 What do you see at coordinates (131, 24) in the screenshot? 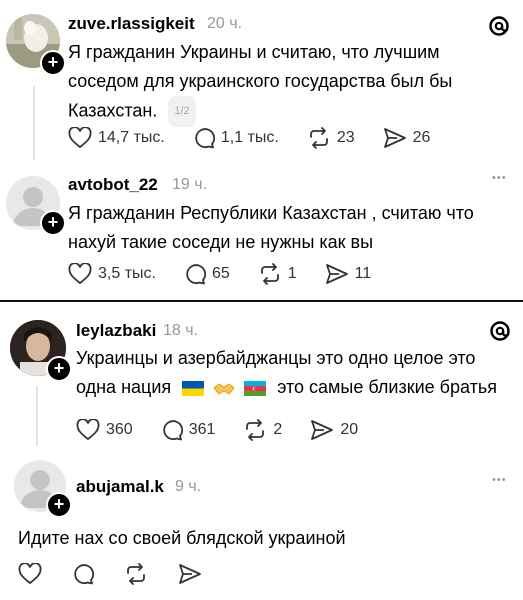
I see `username: zuve.rlassigkeit` at bounding box center [131, 24].